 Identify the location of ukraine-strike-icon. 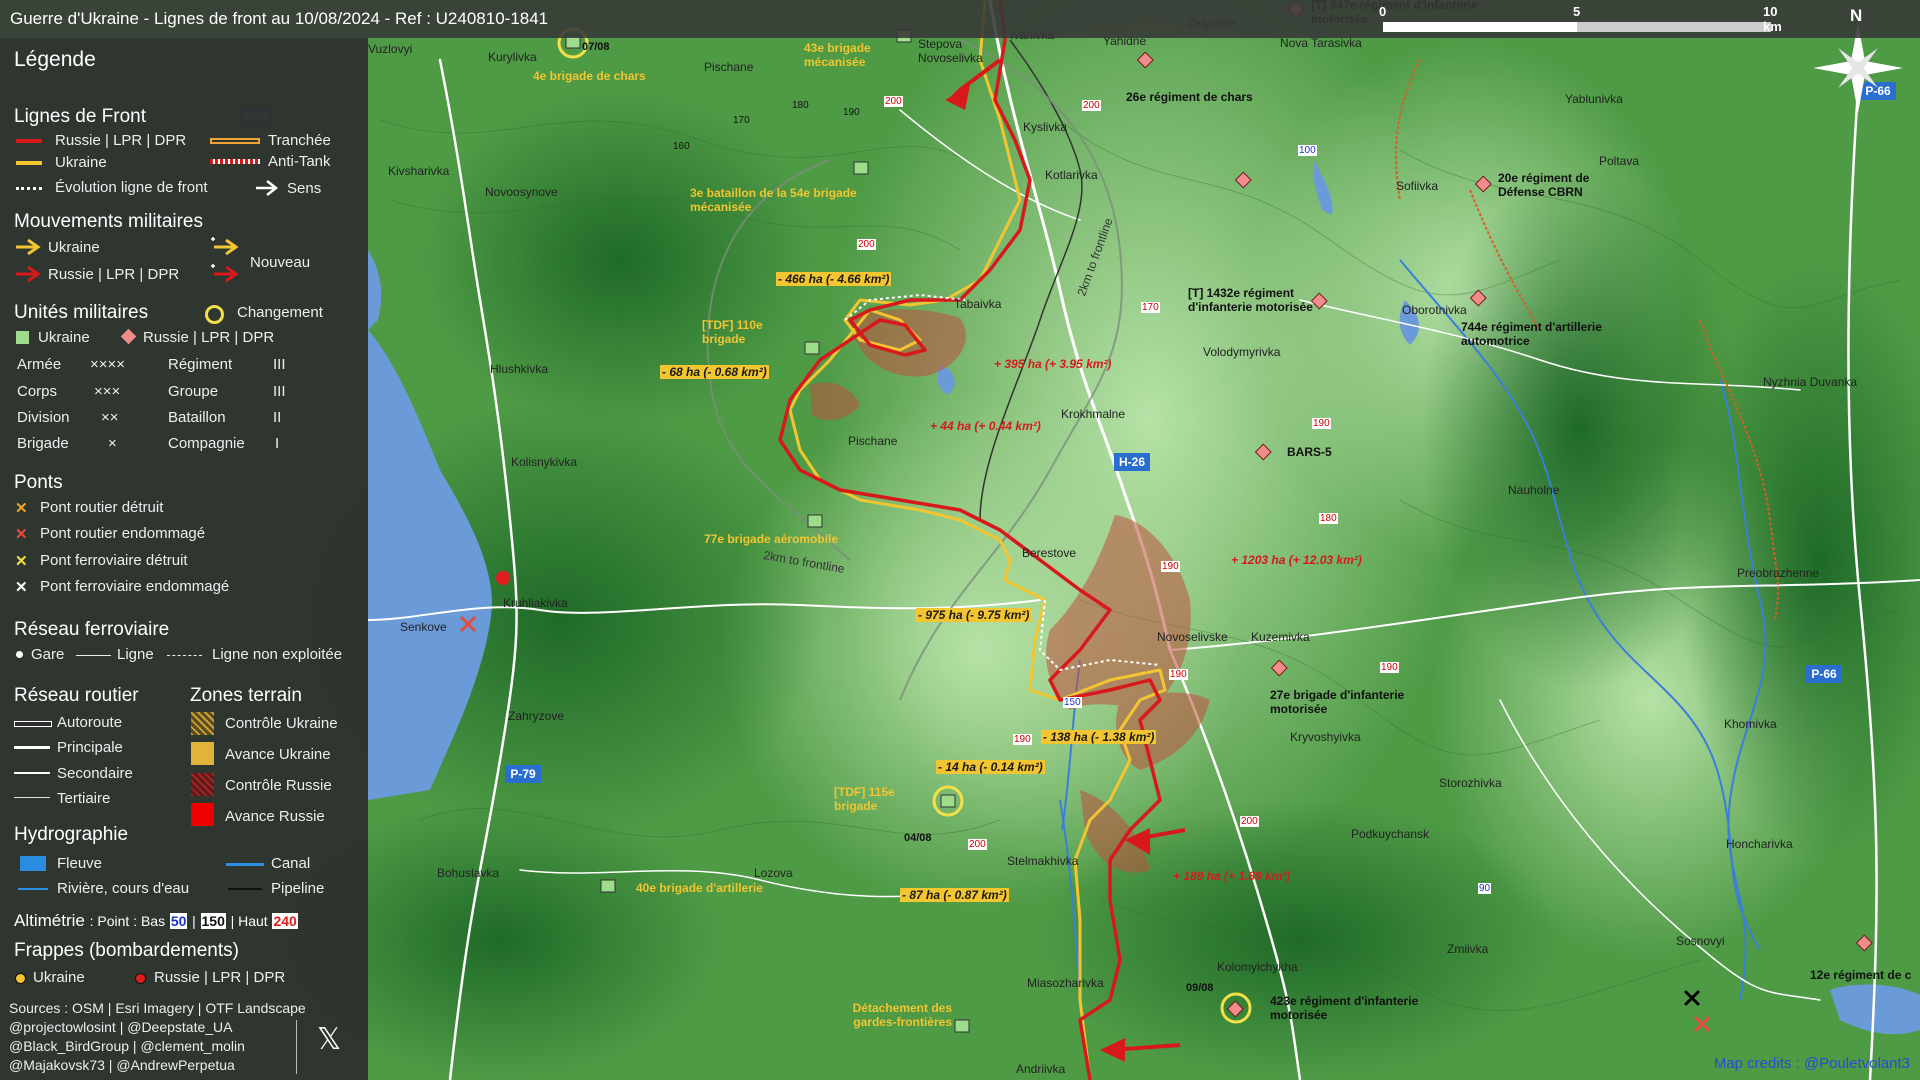
(20, 978).